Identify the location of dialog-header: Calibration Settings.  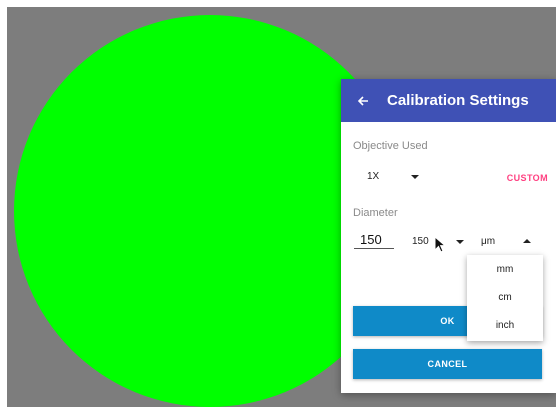
(448, 100).